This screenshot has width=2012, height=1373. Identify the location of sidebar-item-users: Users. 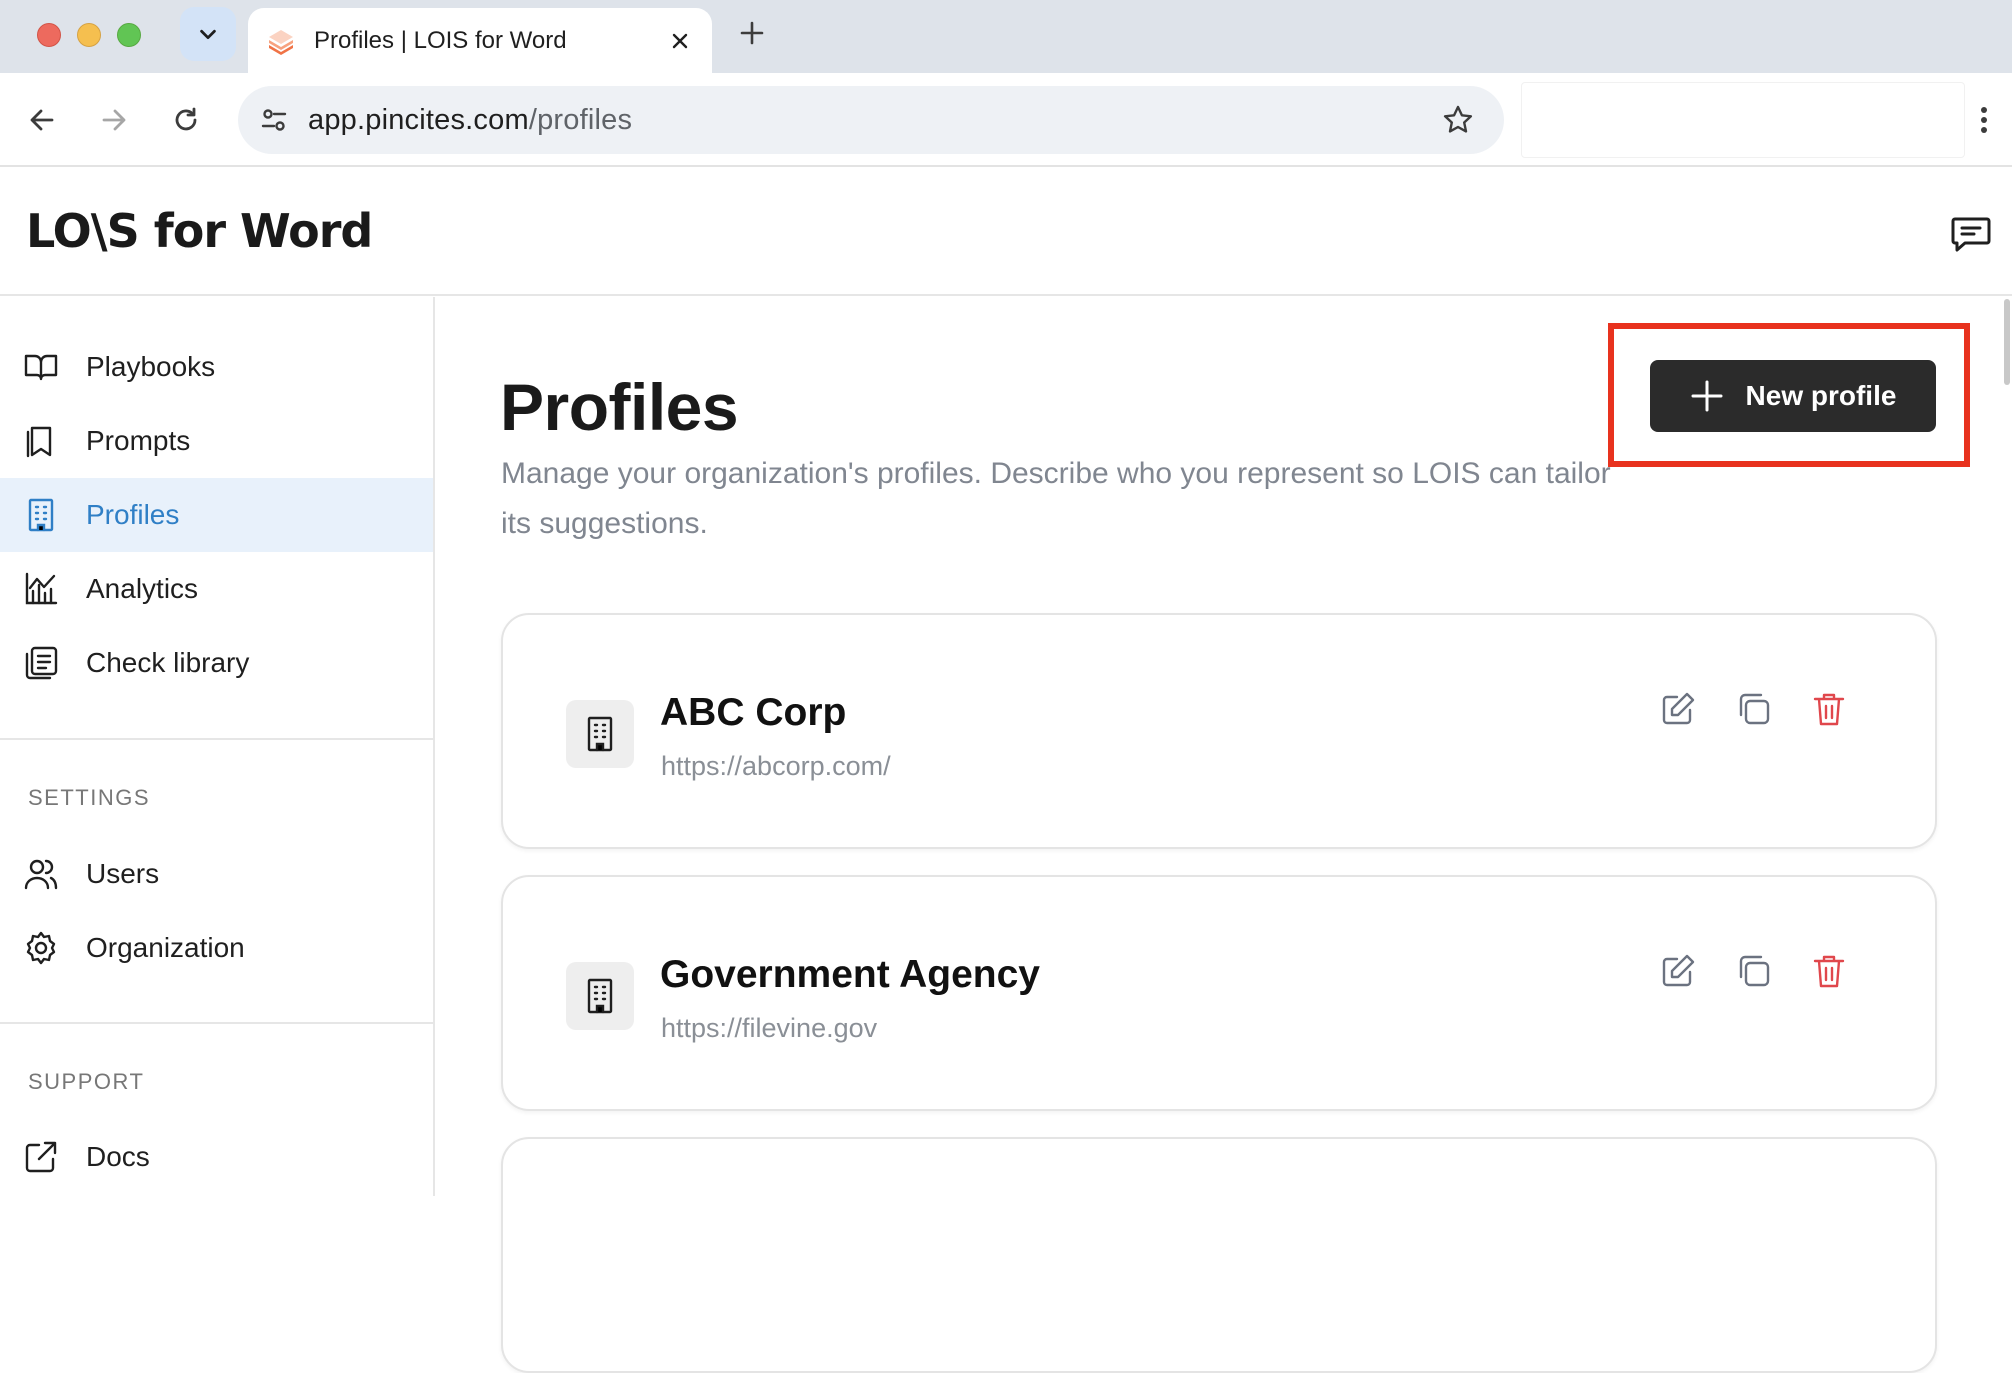
(216, 874).